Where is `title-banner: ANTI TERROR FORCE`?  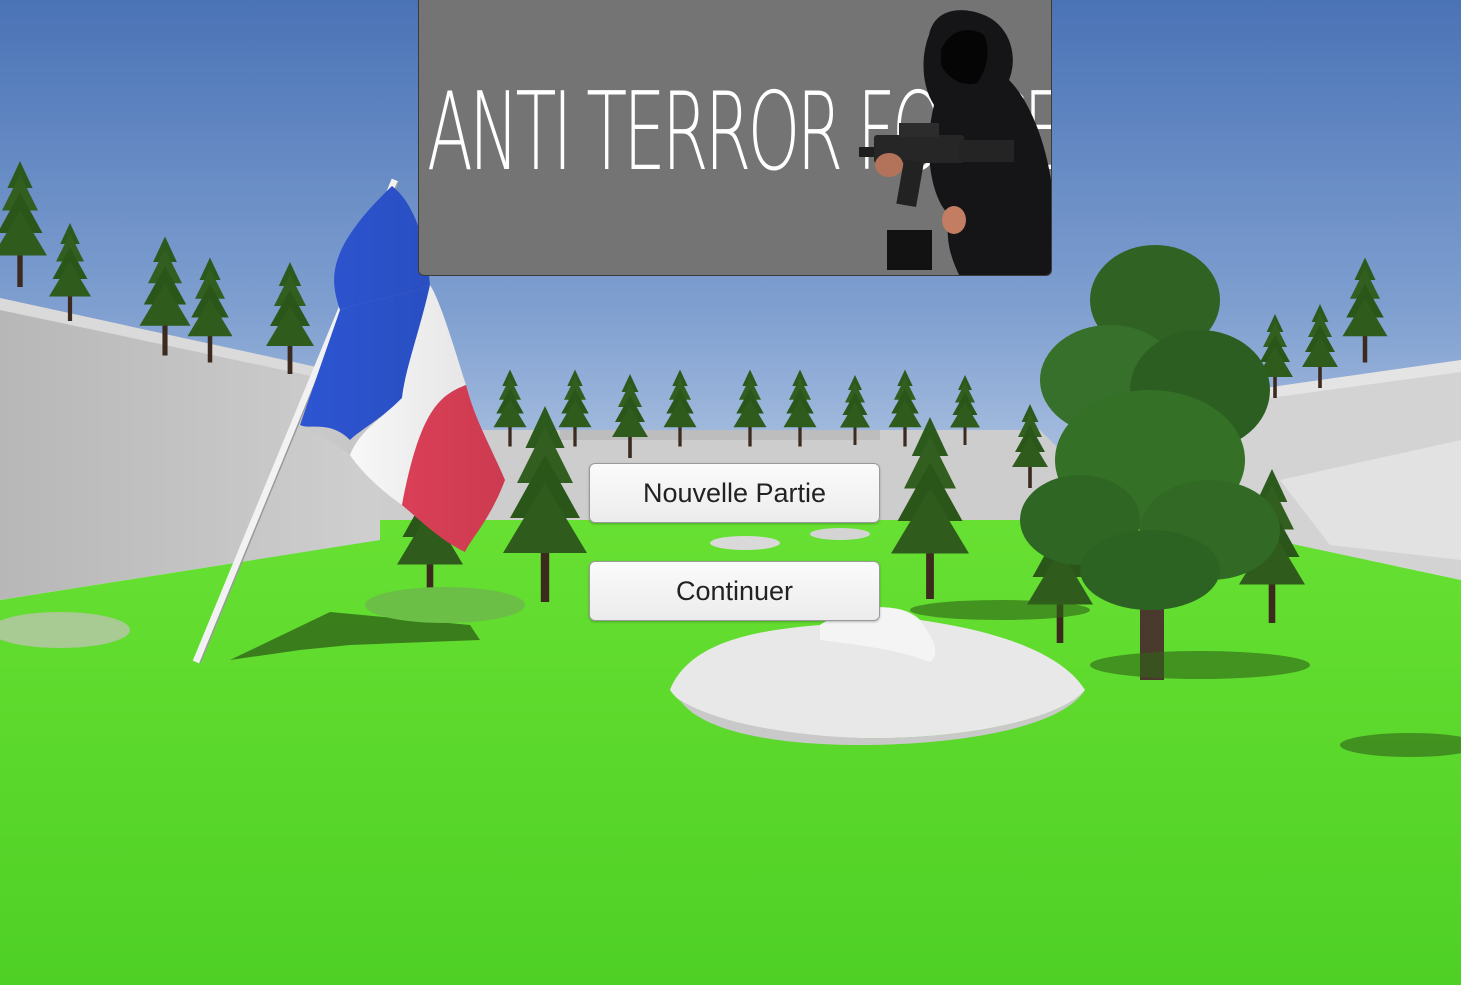 title-banner: ANTI TERROR FORCE is located at coordinates (735, 138).